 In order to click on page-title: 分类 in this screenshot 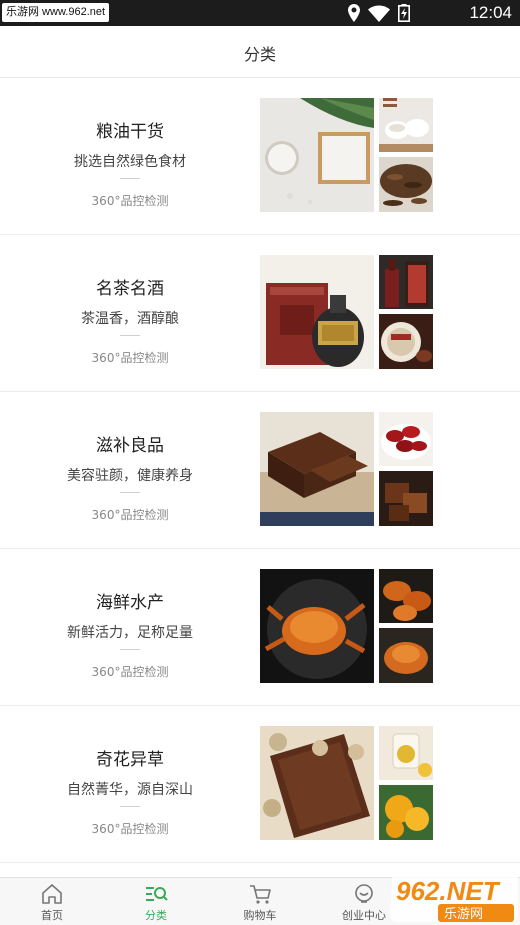, I will do `click(259, 54)`.